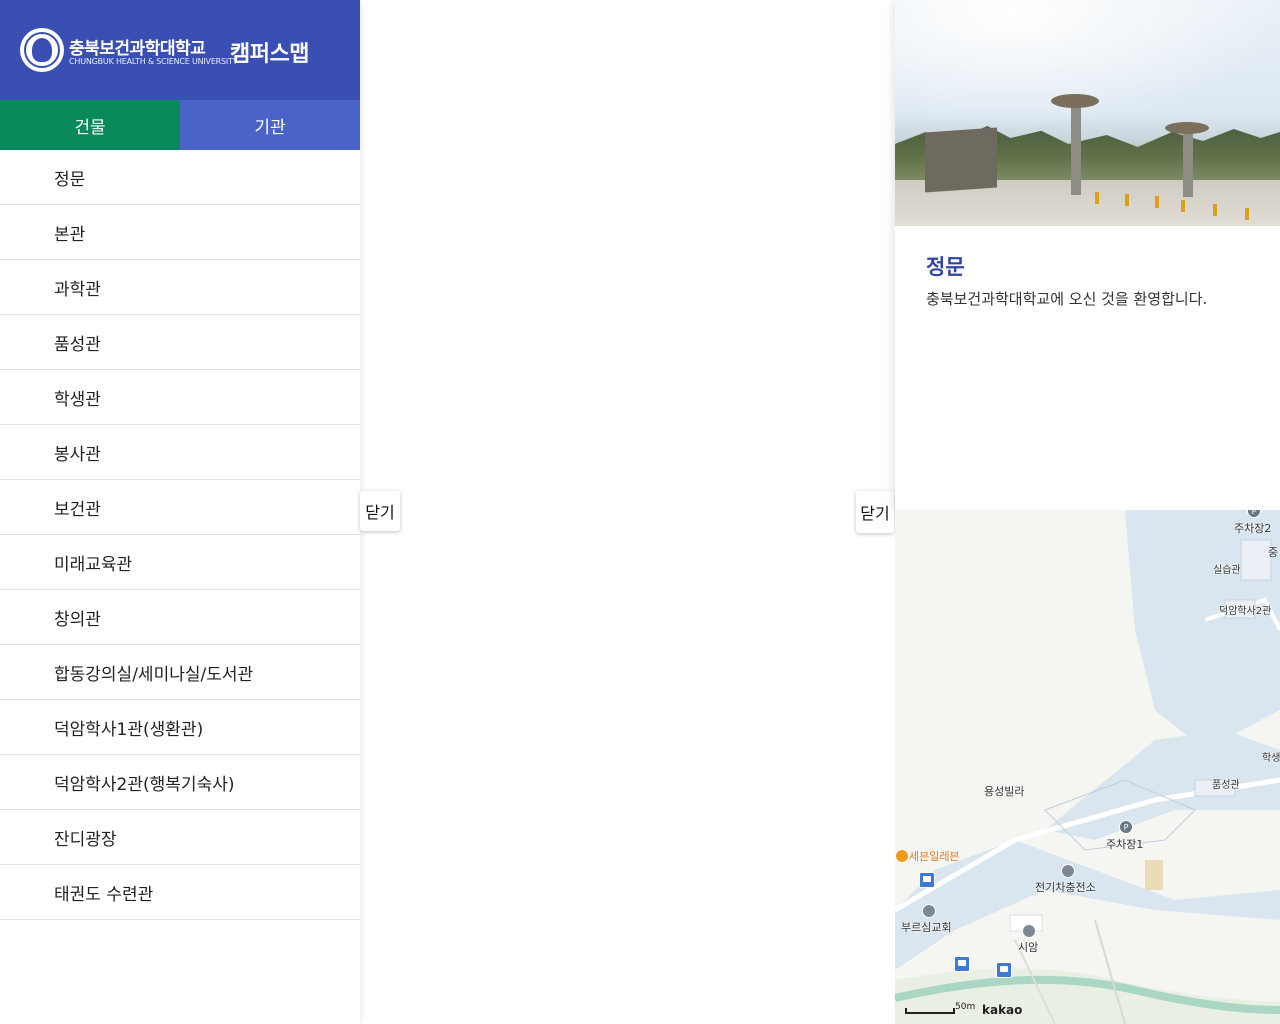 The width and height of the screenshot is (1280, 1024). Describe the element at coordinates (965, 1007) in the screenshot. I see `map-scale-label: 50m` at that location.